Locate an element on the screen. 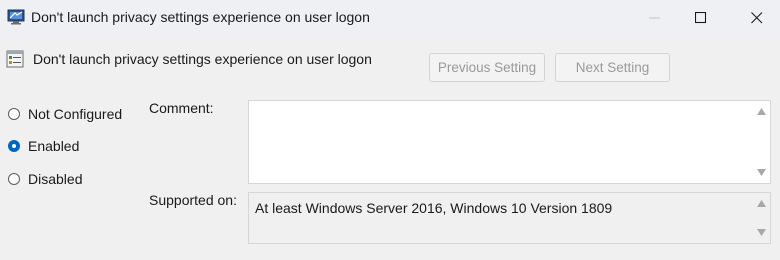 This screenshot has height=260, width=780. comment-label: Comment: is located at coordinates (181, 108).